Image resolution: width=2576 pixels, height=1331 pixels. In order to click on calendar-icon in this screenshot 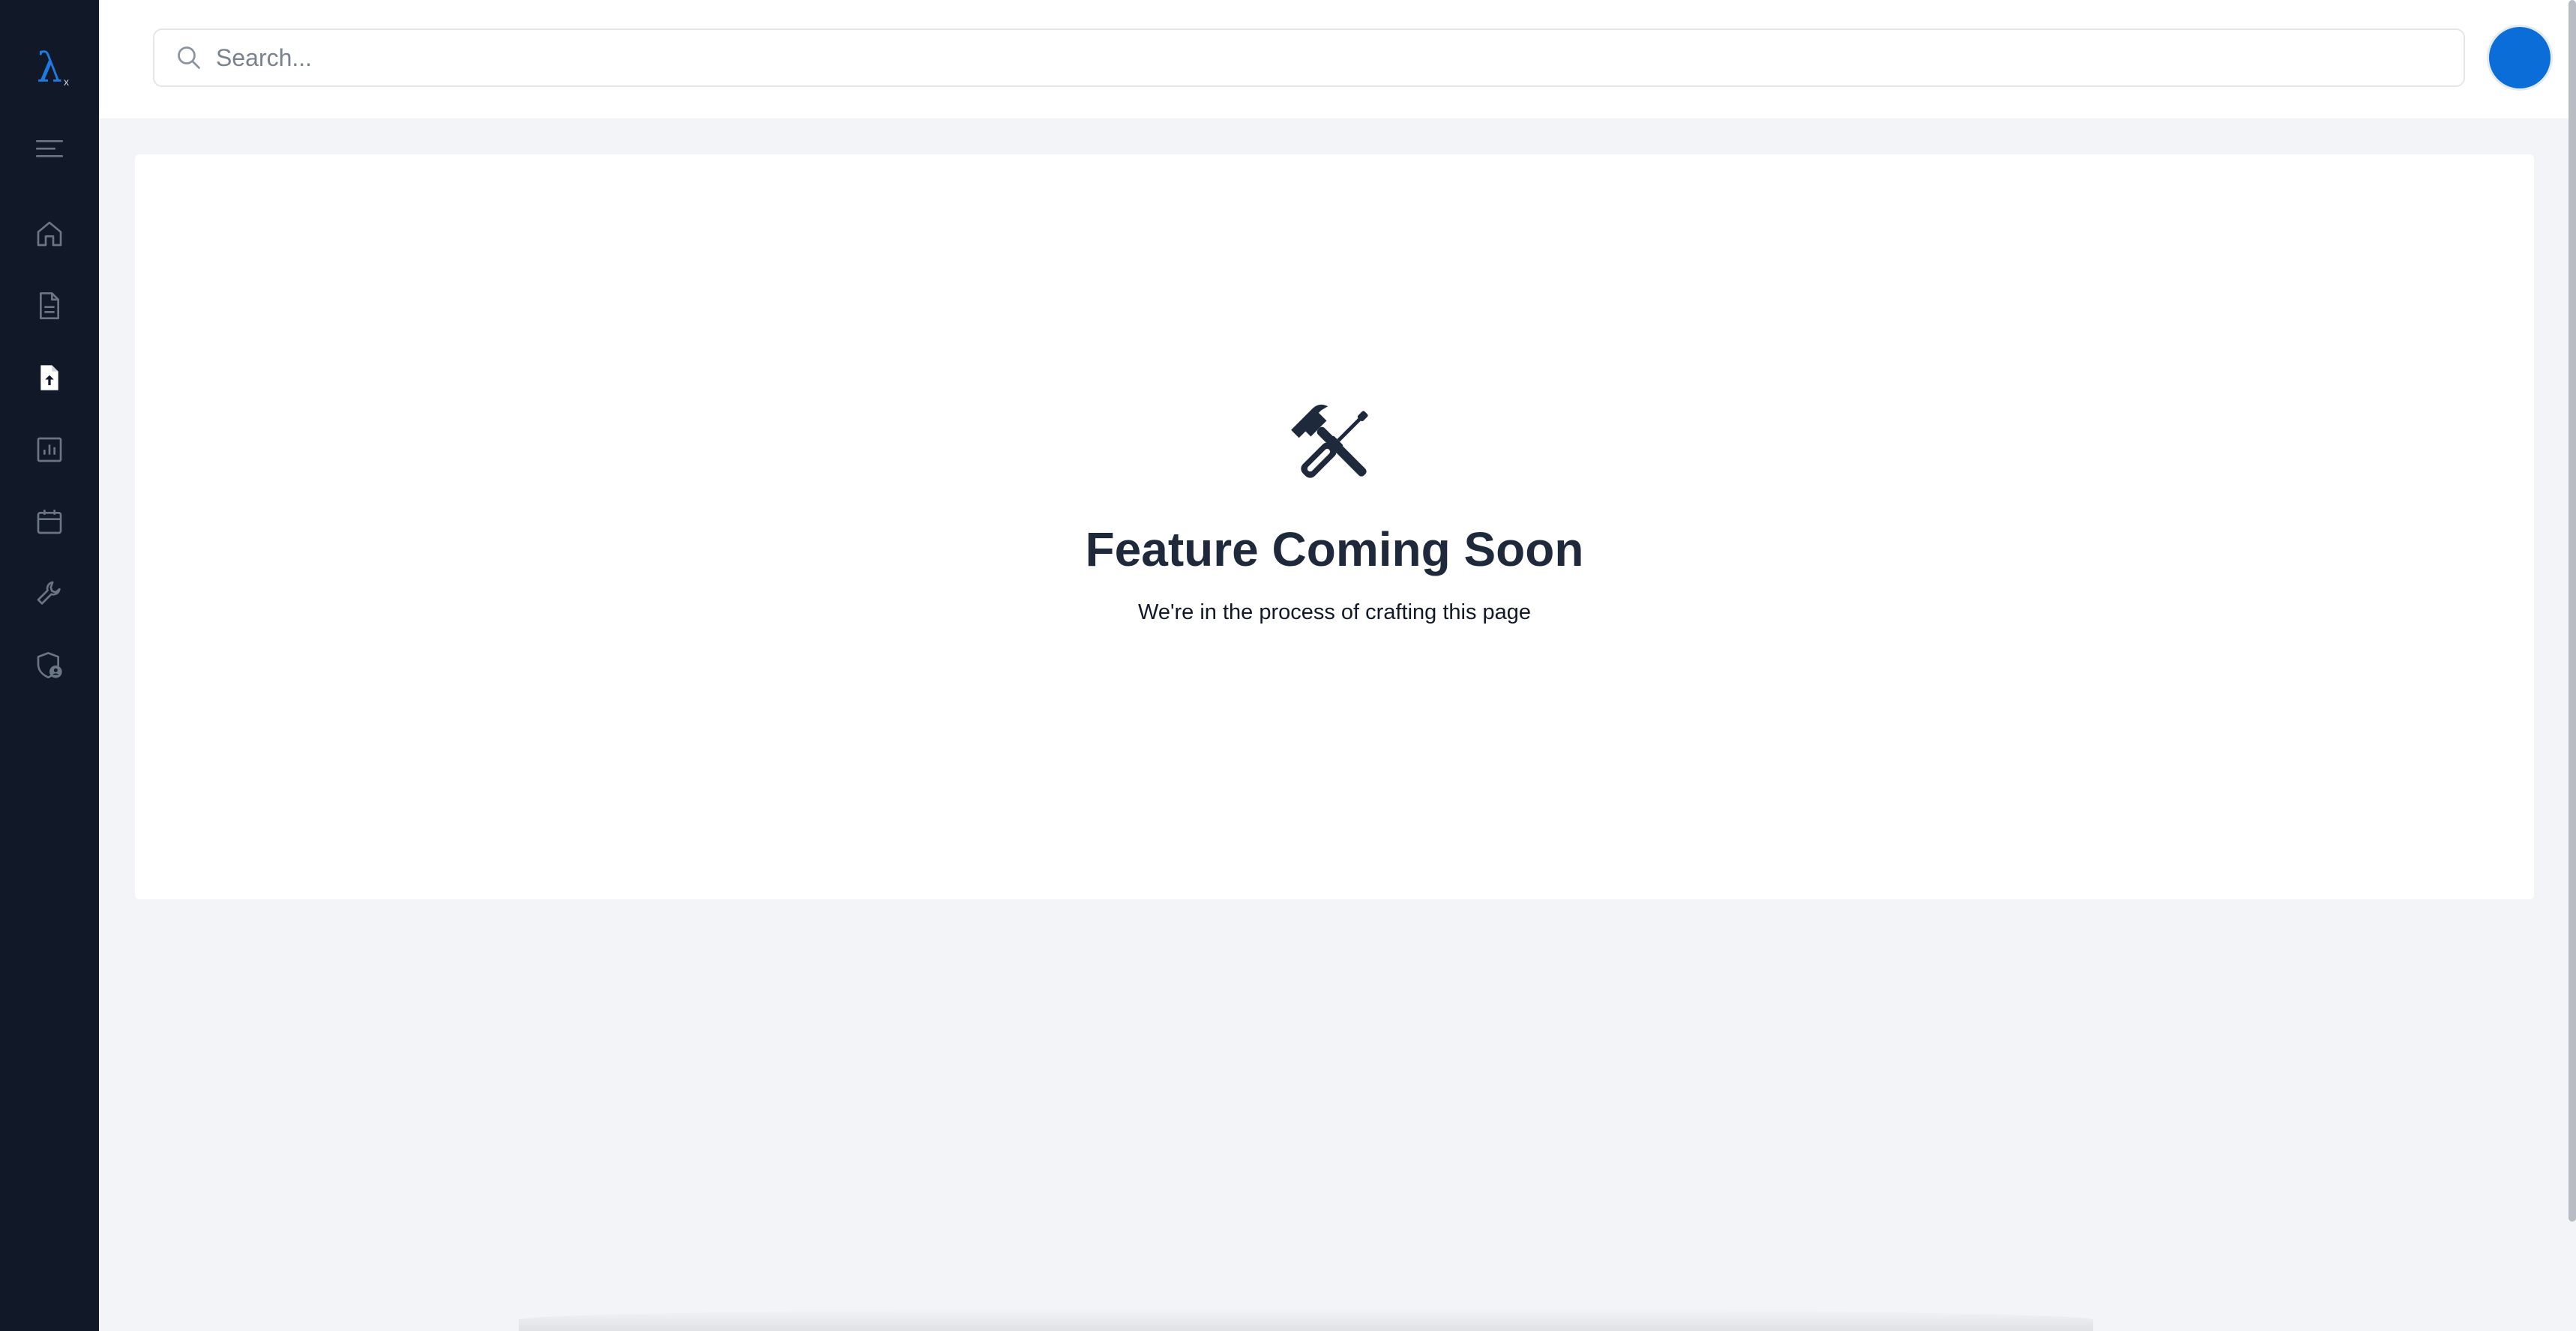, I will do `click(50, 522)`.